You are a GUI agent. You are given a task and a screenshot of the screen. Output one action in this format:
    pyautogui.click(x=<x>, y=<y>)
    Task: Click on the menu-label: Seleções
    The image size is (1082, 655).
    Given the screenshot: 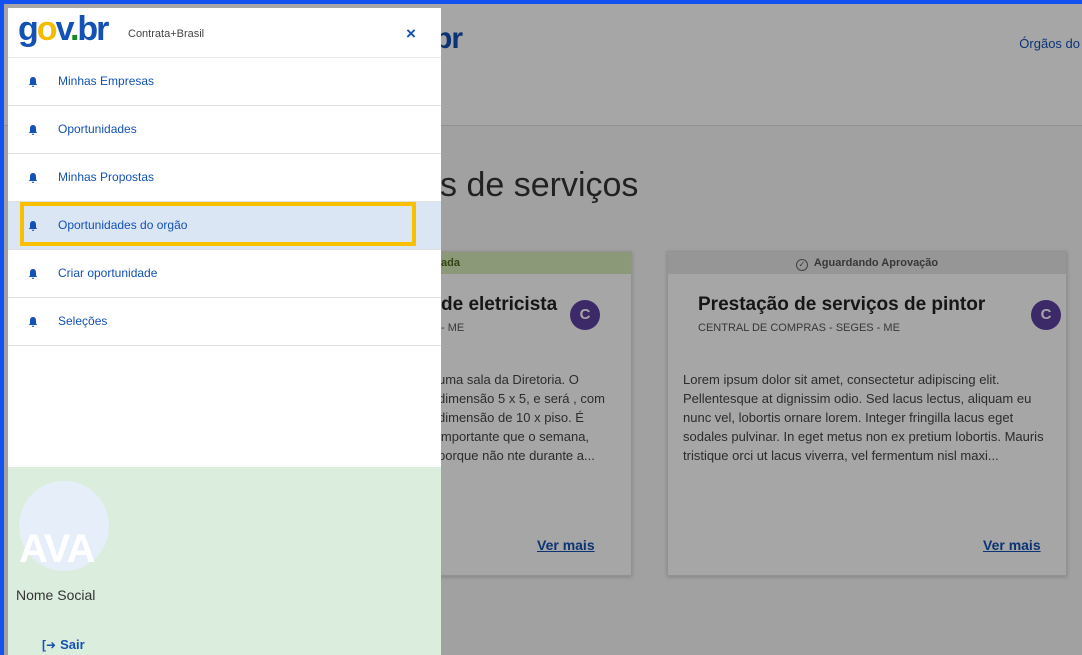 What is the action you would take?
    pyautogui.click(x=83, y=321)
    